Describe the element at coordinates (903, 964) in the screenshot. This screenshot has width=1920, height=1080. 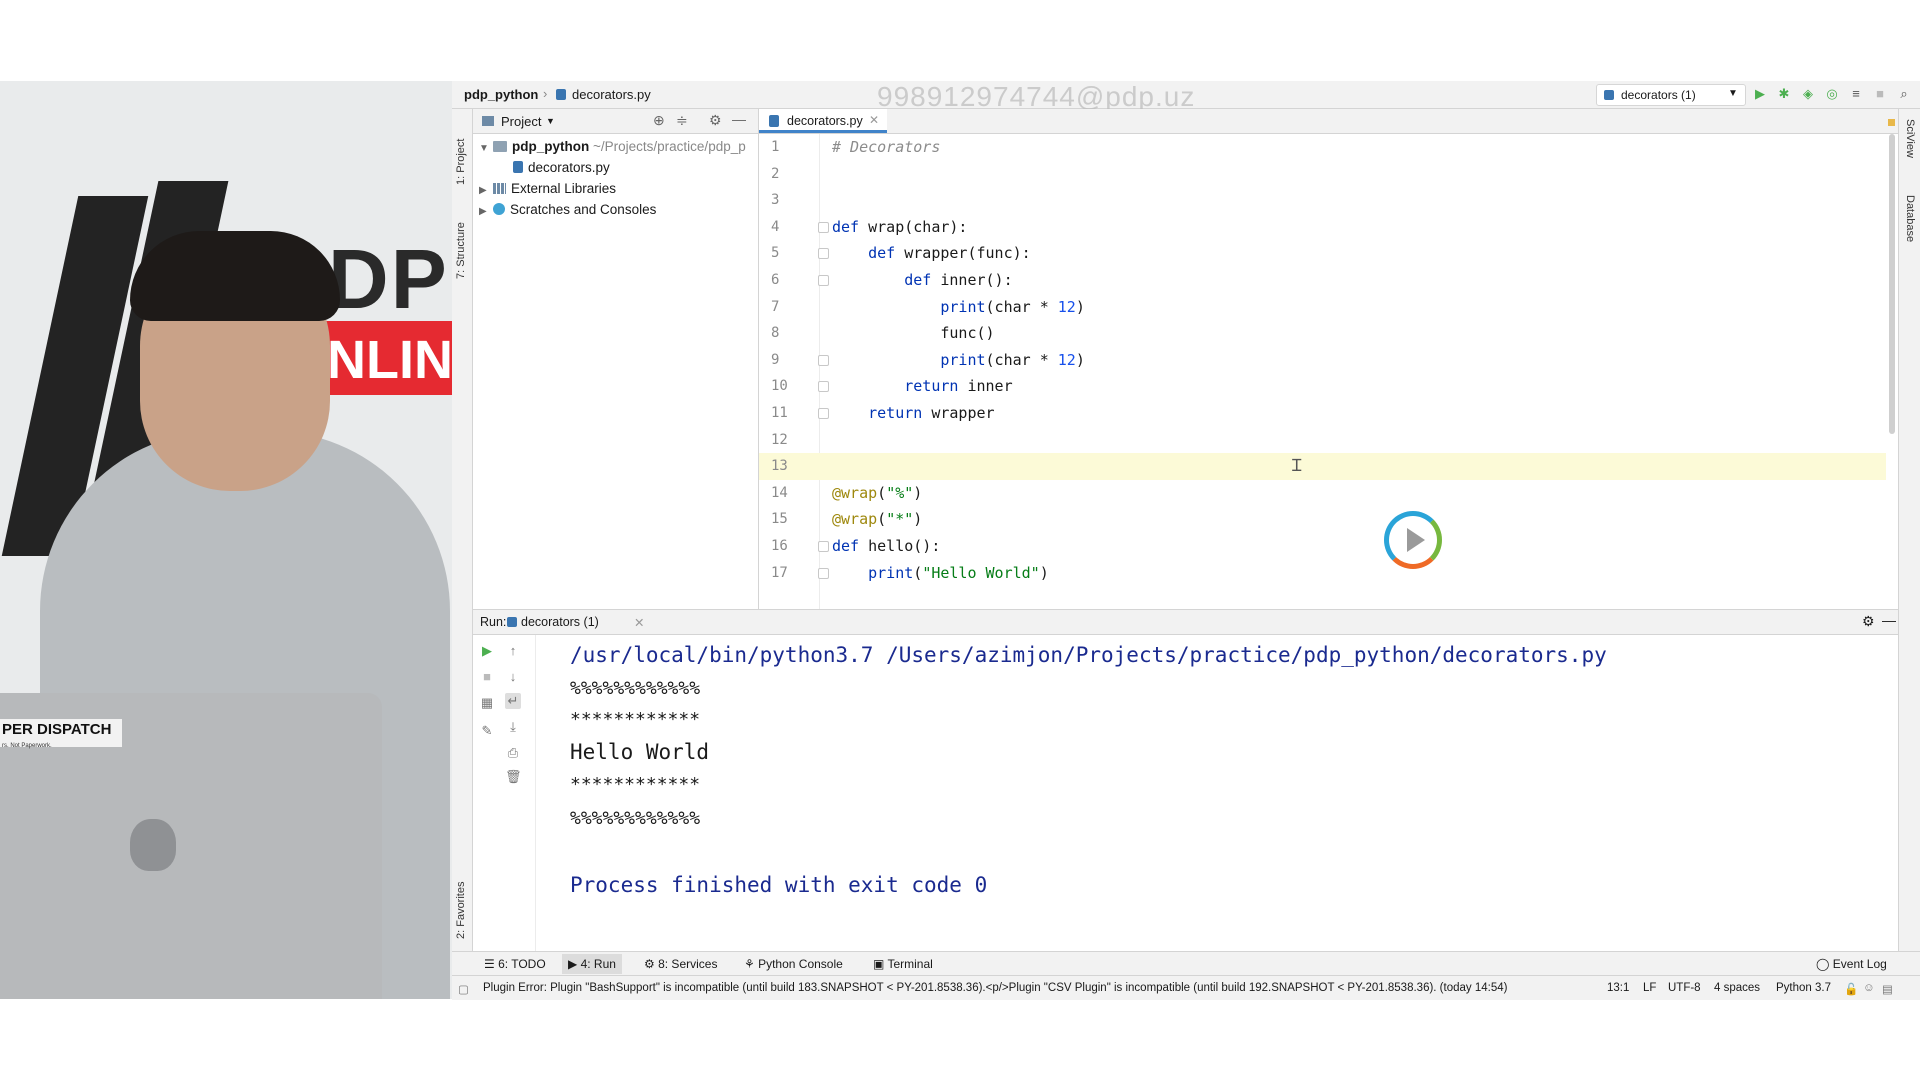
I see `tab-terminal: ▣ Terminal` at that location.